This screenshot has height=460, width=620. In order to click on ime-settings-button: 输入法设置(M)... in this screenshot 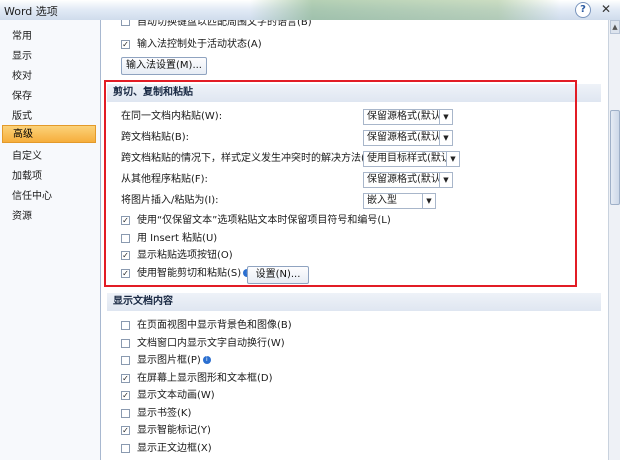, I will do `click(164, 66)`.